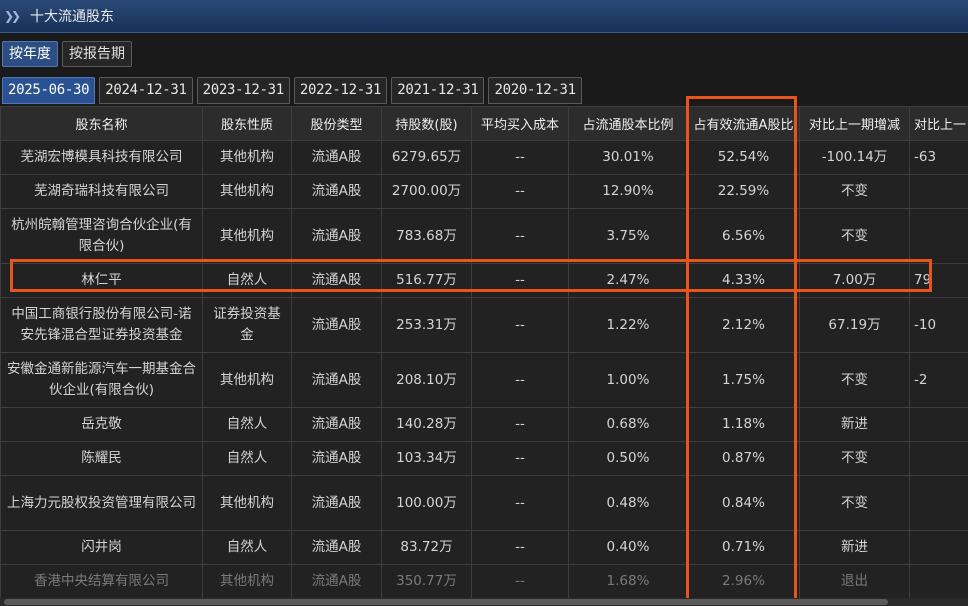 Image resolution: width=968 pixels, height=606 pixels. Describe the element at coordinates (938, 123) in the screenshot. I see `col-header-change-vs-prev-2: 对比上一` at that location.